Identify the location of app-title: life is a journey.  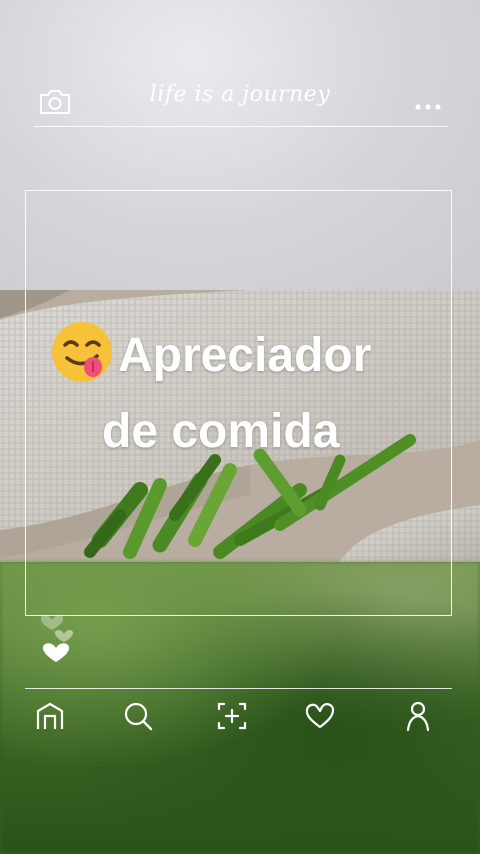
(240, 94).